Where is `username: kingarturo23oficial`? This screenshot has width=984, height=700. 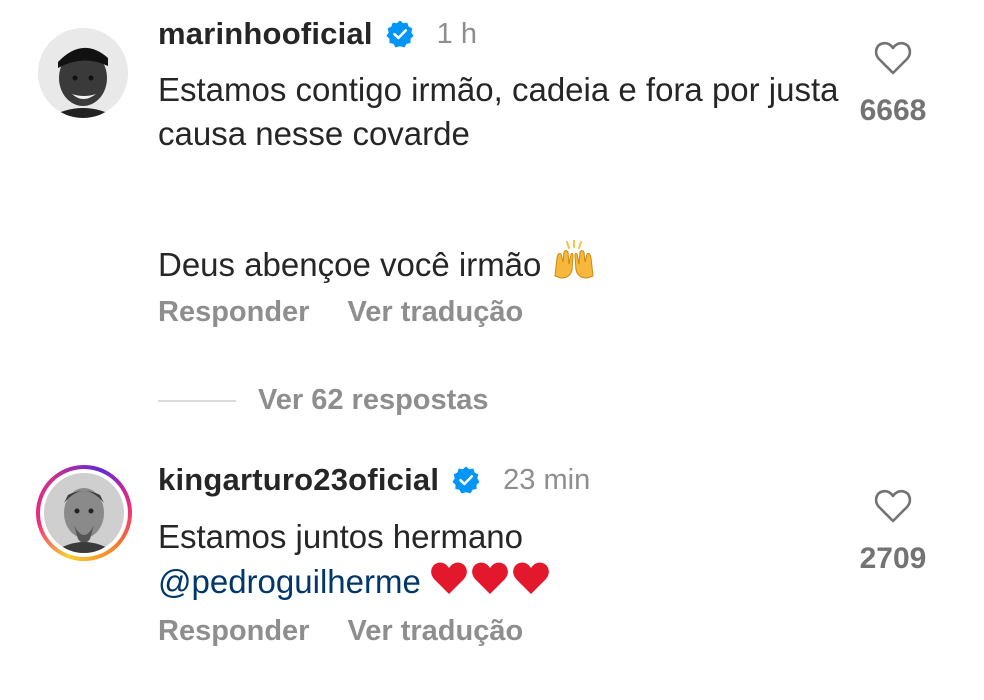
username: kingarturo23oficial is located at coordinates (298, 480).